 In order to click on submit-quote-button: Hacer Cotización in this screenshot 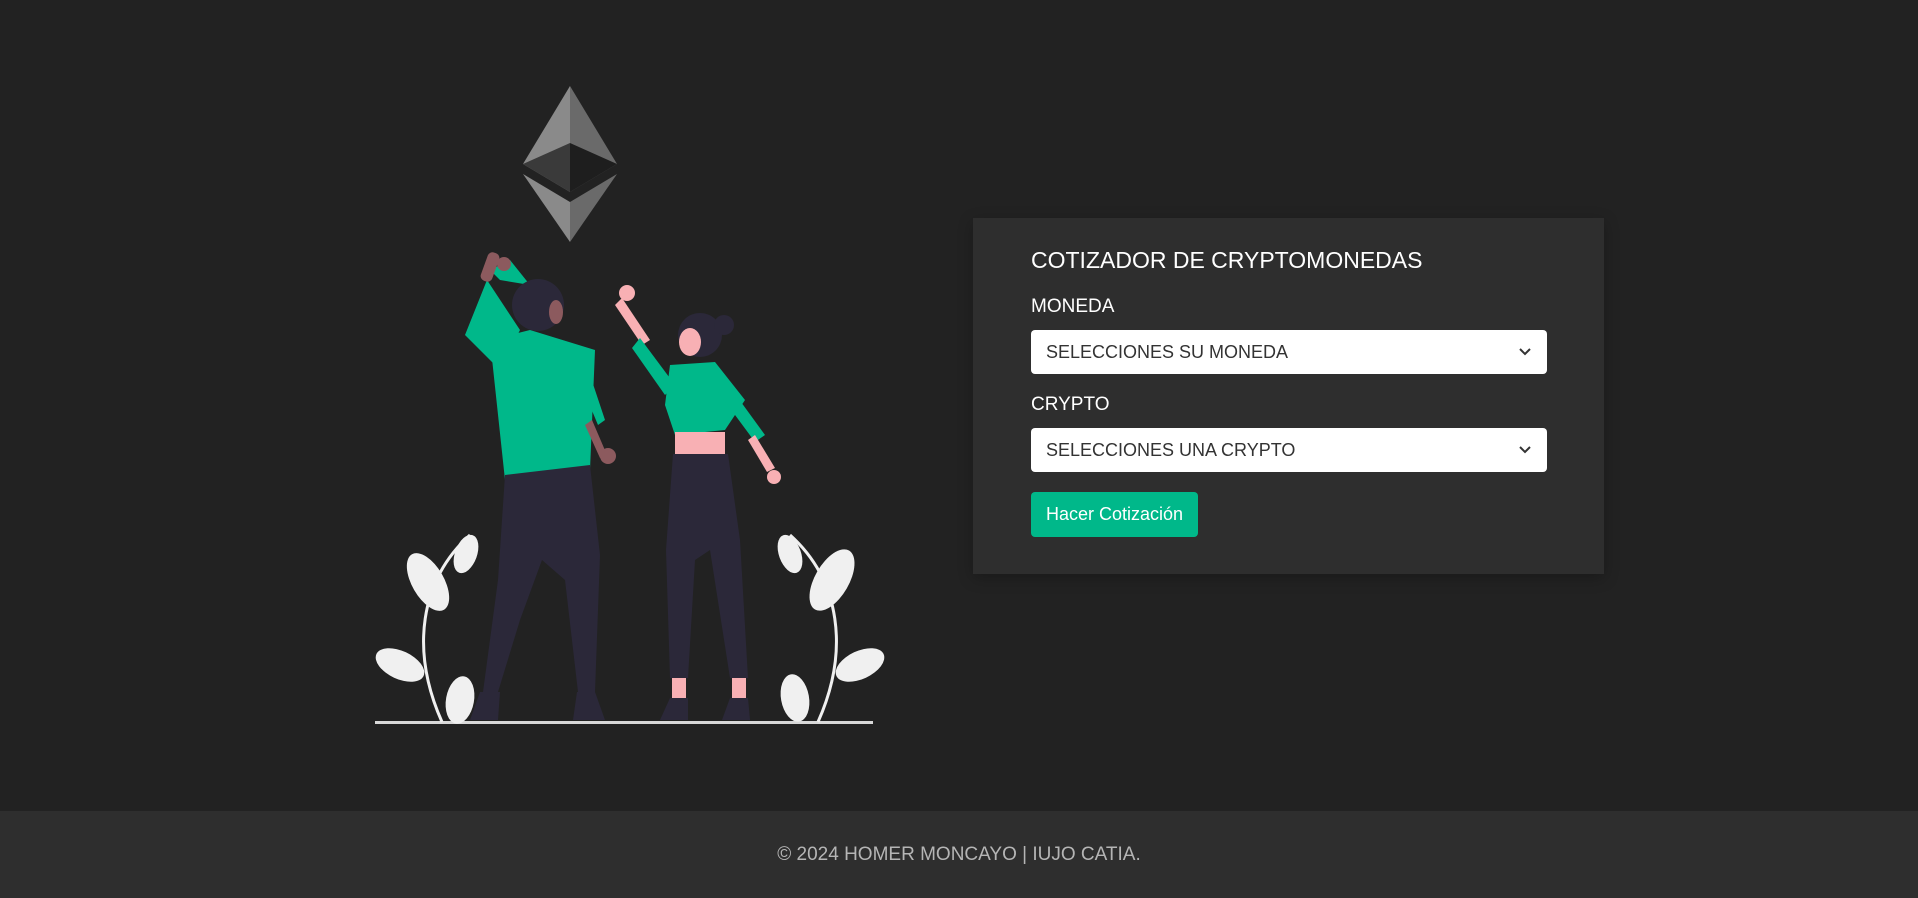, I will do `click(1115, 514)`.